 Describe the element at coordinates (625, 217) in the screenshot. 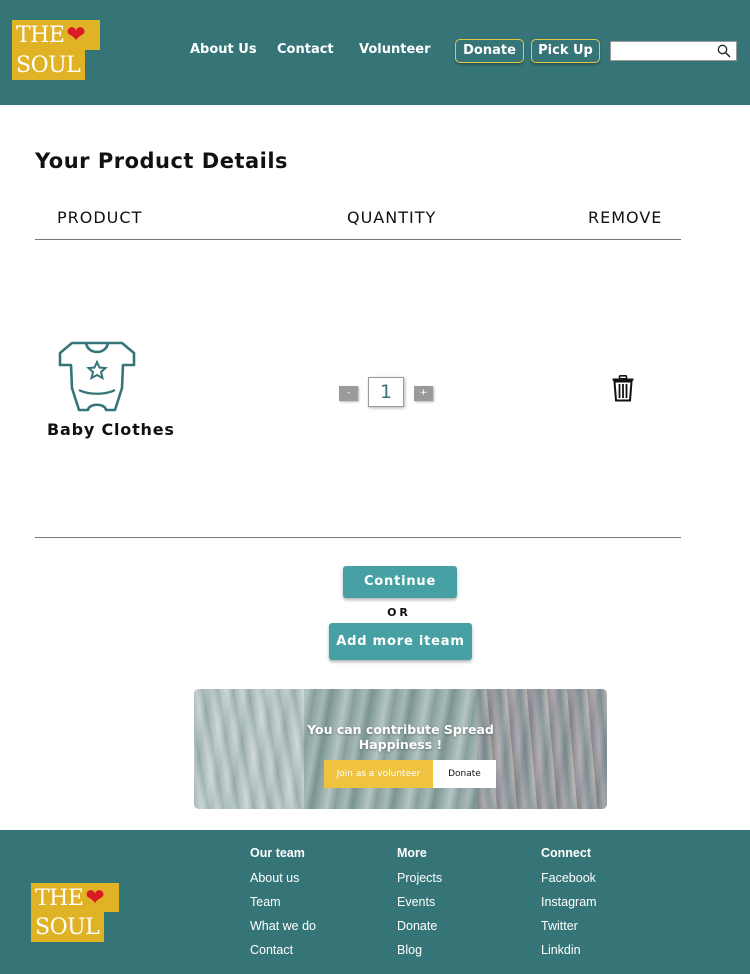

I see `column-header-remove: REMOVE` at that location.